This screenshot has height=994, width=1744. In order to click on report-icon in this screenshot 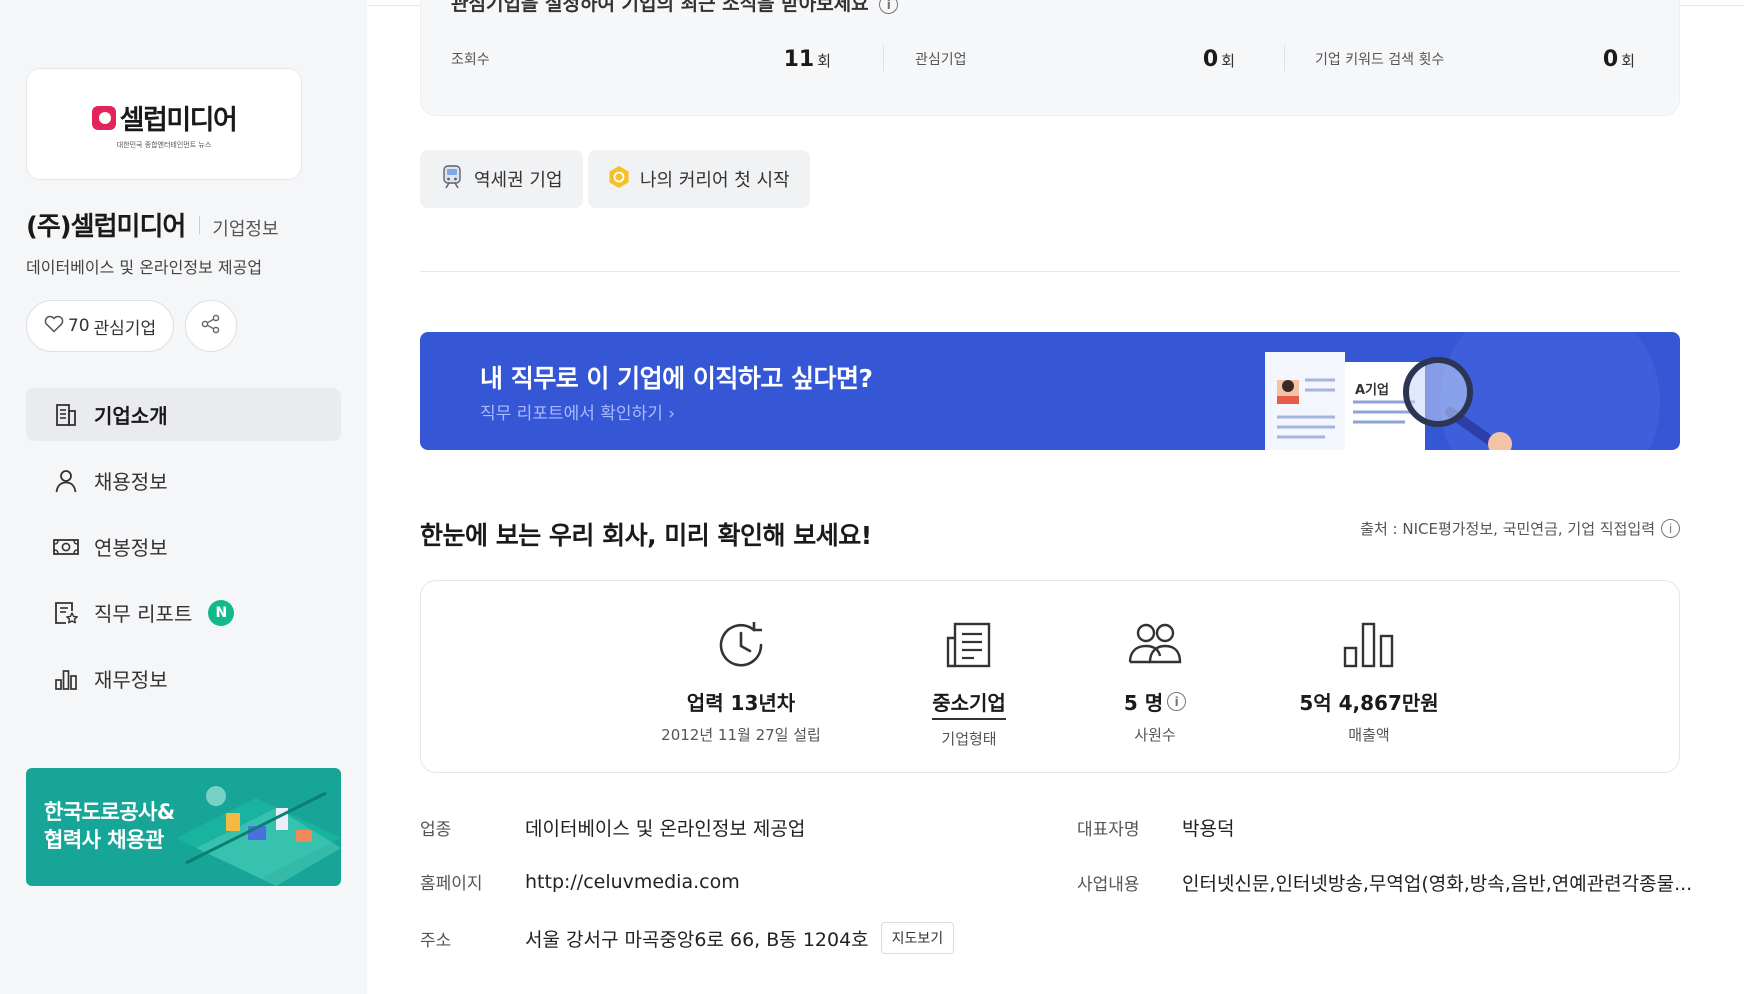, I will do `click(66, 613)`.